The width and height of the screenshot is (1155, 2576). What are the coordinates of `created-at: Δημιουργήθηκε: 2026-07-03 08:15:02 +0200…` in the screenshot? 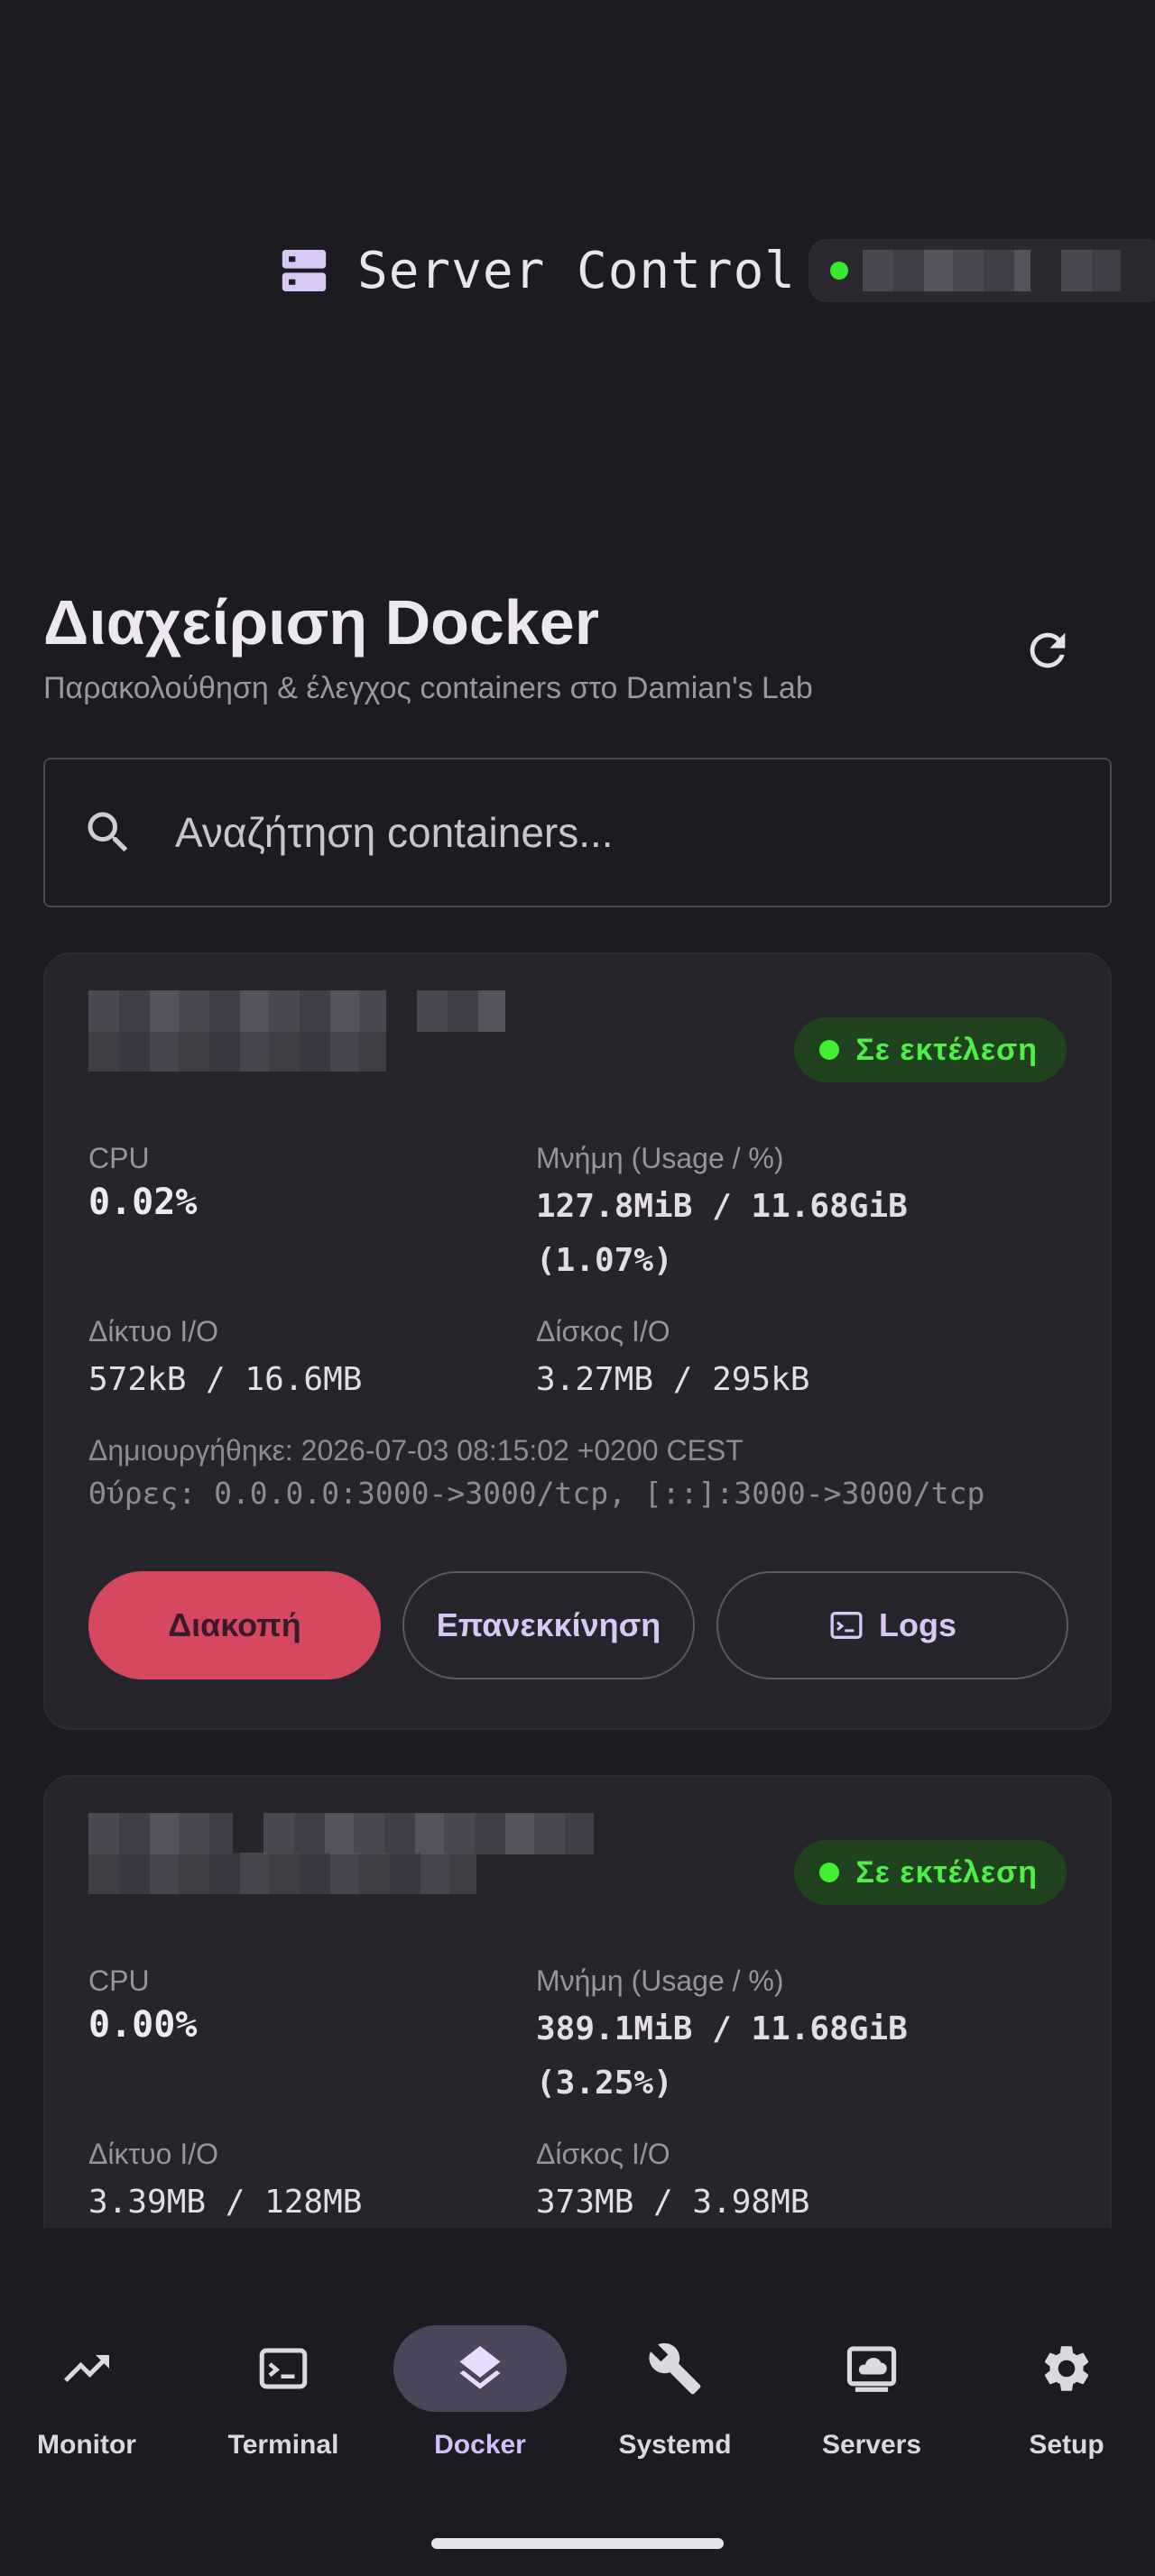 It's located at (416, 1451).